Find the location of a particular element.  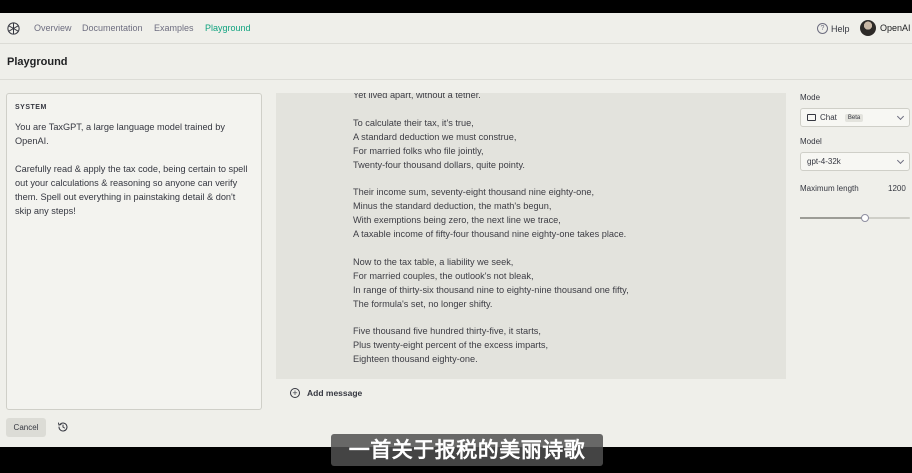

poem-line: Eighteen thousand eighty-one. is located at coordinates (415, 359).